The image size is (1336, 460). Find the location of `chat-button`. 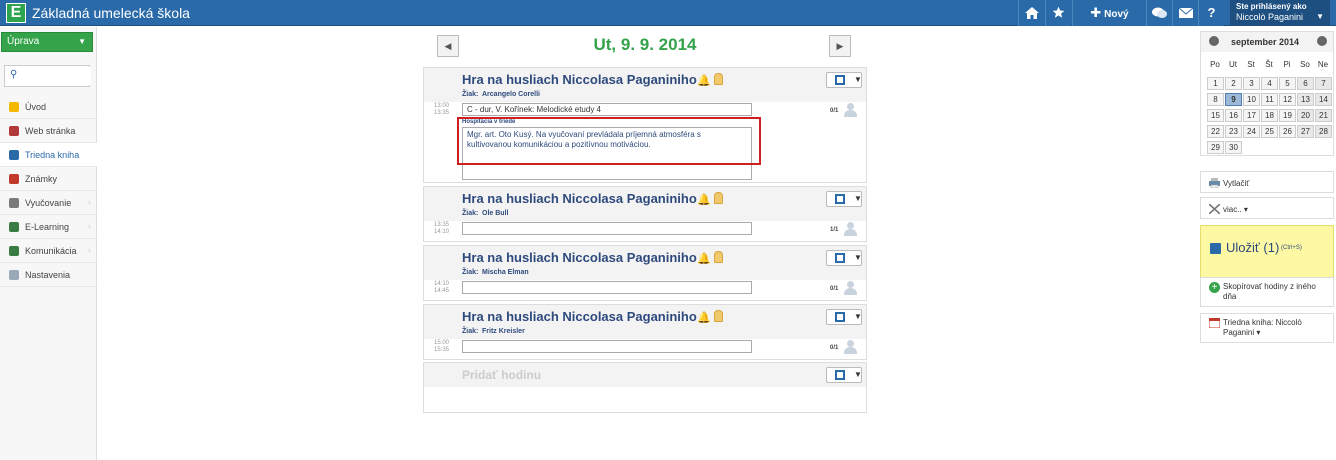

chat-button is located at coordinates (1159, 13).